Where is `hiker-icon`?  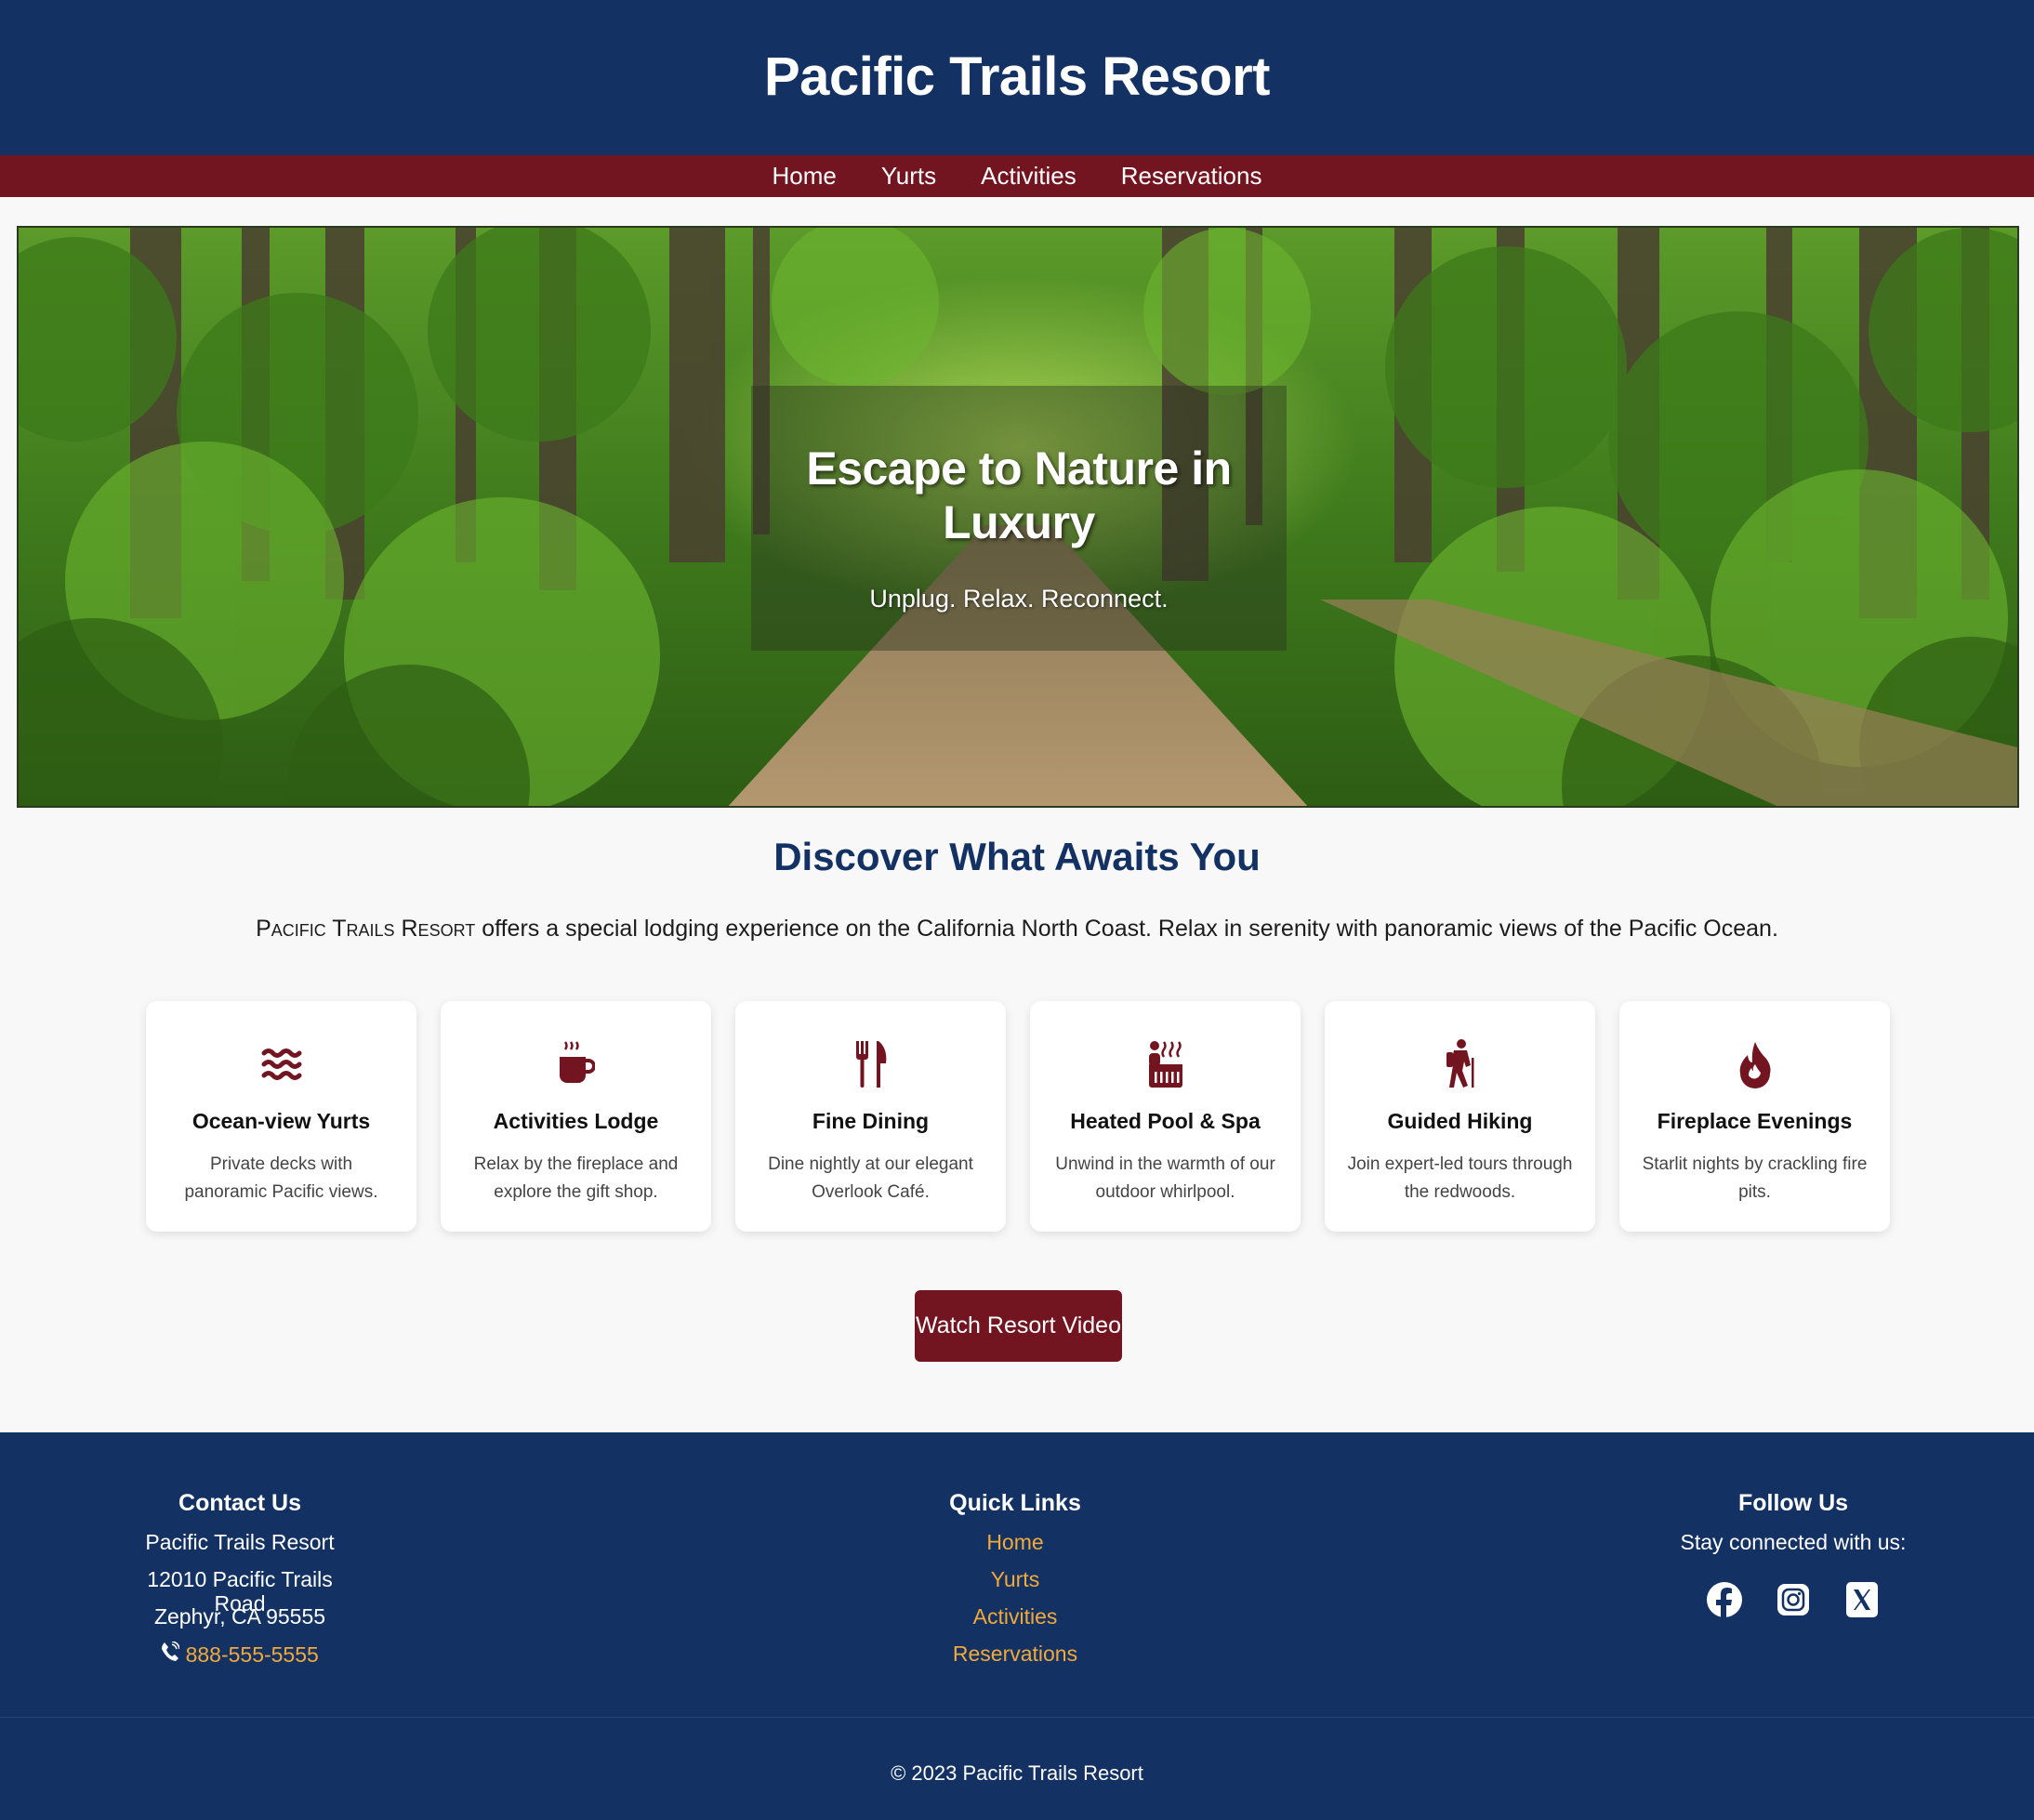
hiker-icon is located at coordinates (1460, 1064).